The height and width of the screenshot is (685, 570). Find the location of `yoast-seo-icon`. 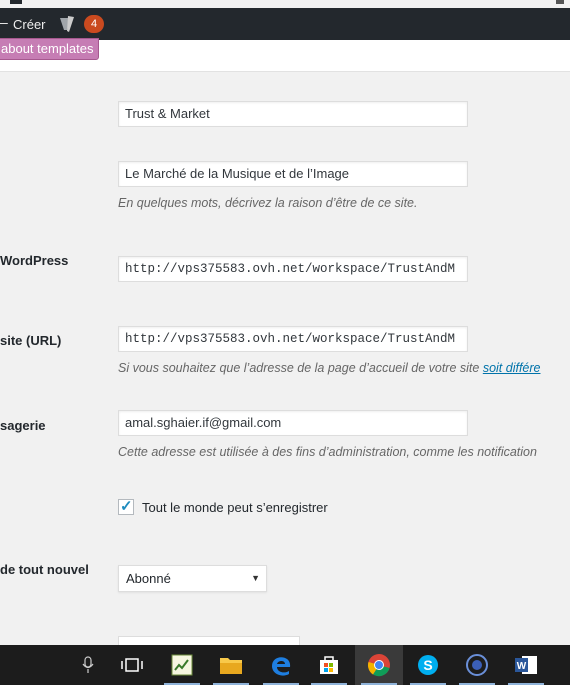

yoast-seo-icon is located at coordinates (68, 24).